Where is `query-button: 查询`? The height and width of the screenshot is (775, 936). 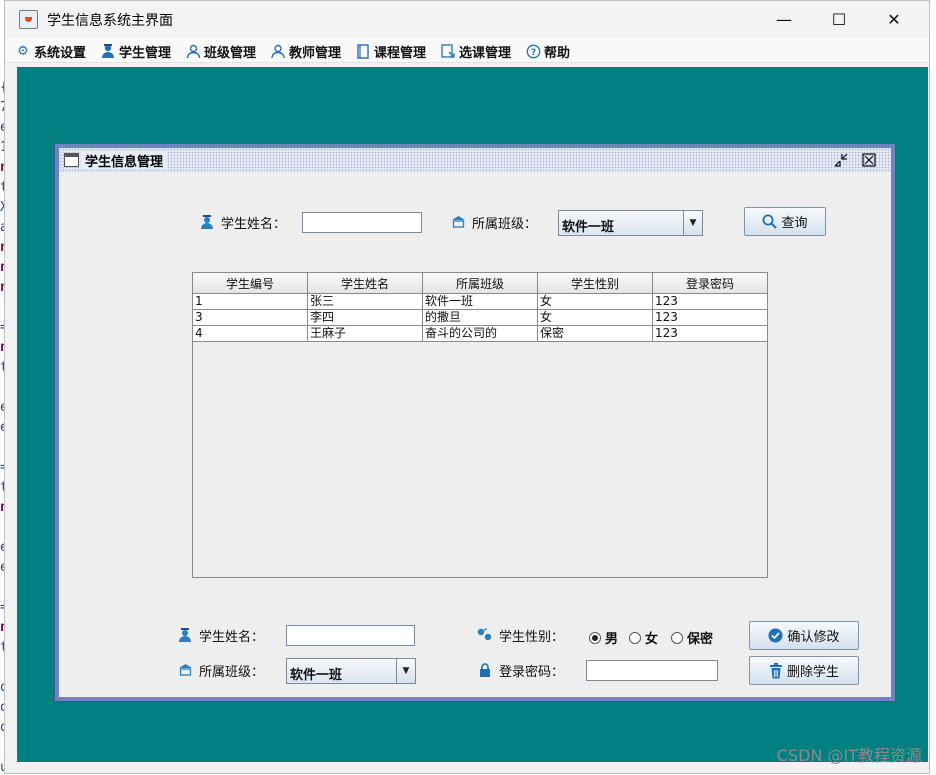
query-button: 查询 is located at coordinates (785, 221).